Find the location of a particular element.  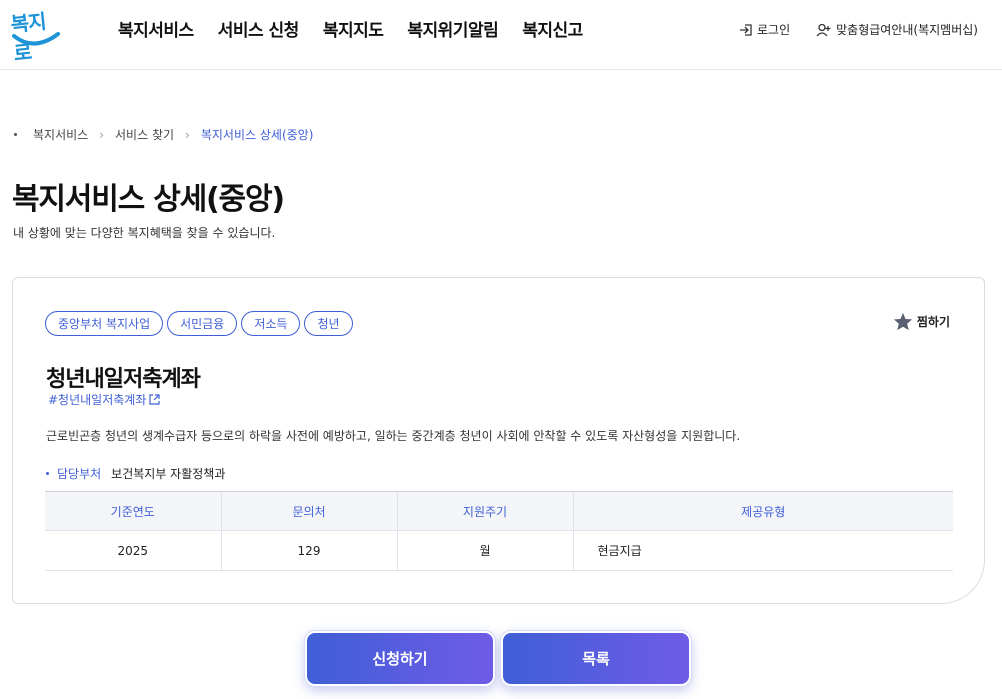

table-header-row: 기준연도 문의처 지원주기 제공유형 is located at coordinates (499, 511).